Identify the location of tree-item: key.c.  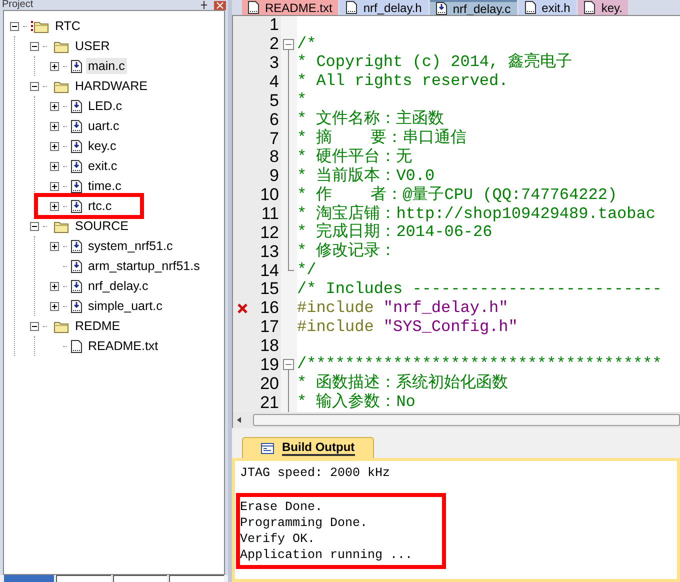
(102, 146).